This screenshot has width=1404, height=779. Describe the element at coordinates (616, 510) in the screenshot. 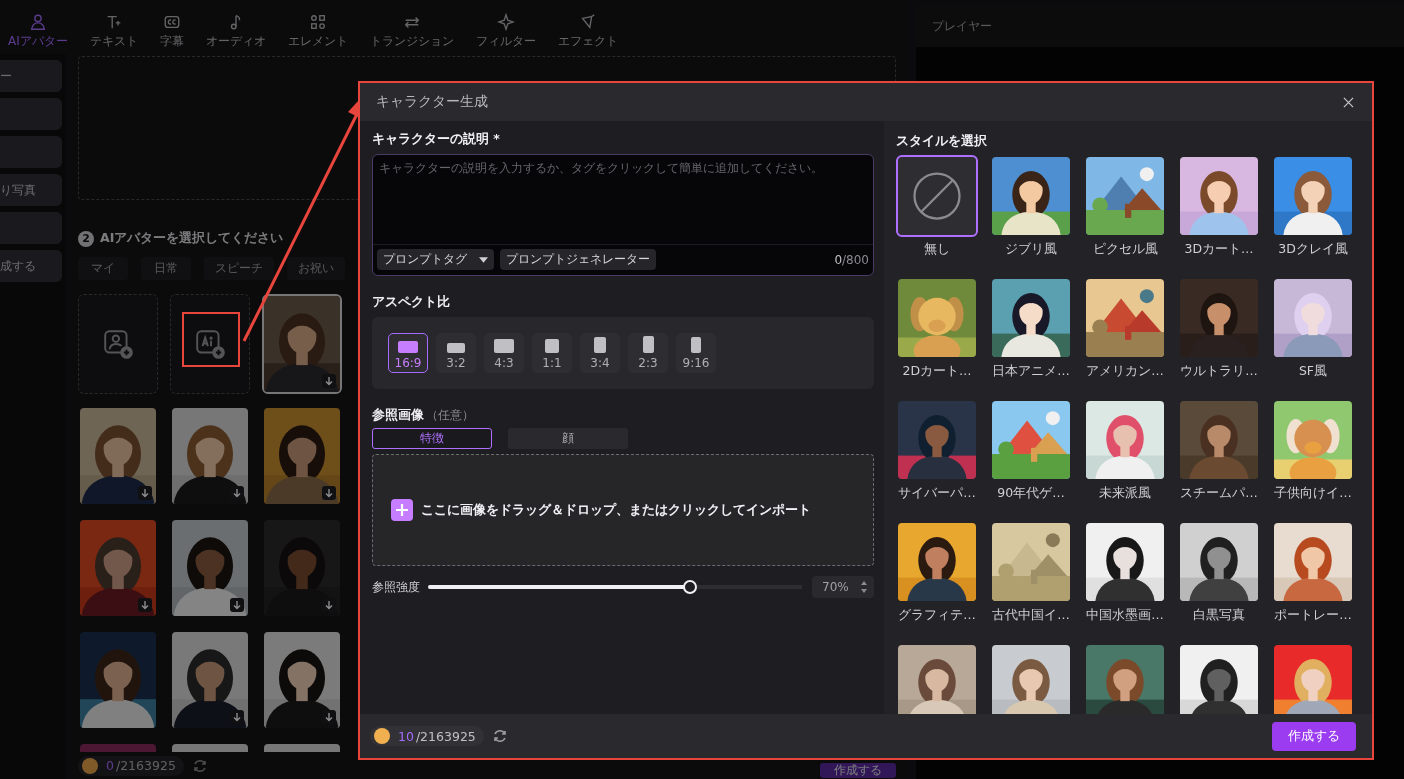

I see `drop-instruction: ここに画像をドラッグ＆ドロップ、またはクリックしてインポート` at that location.